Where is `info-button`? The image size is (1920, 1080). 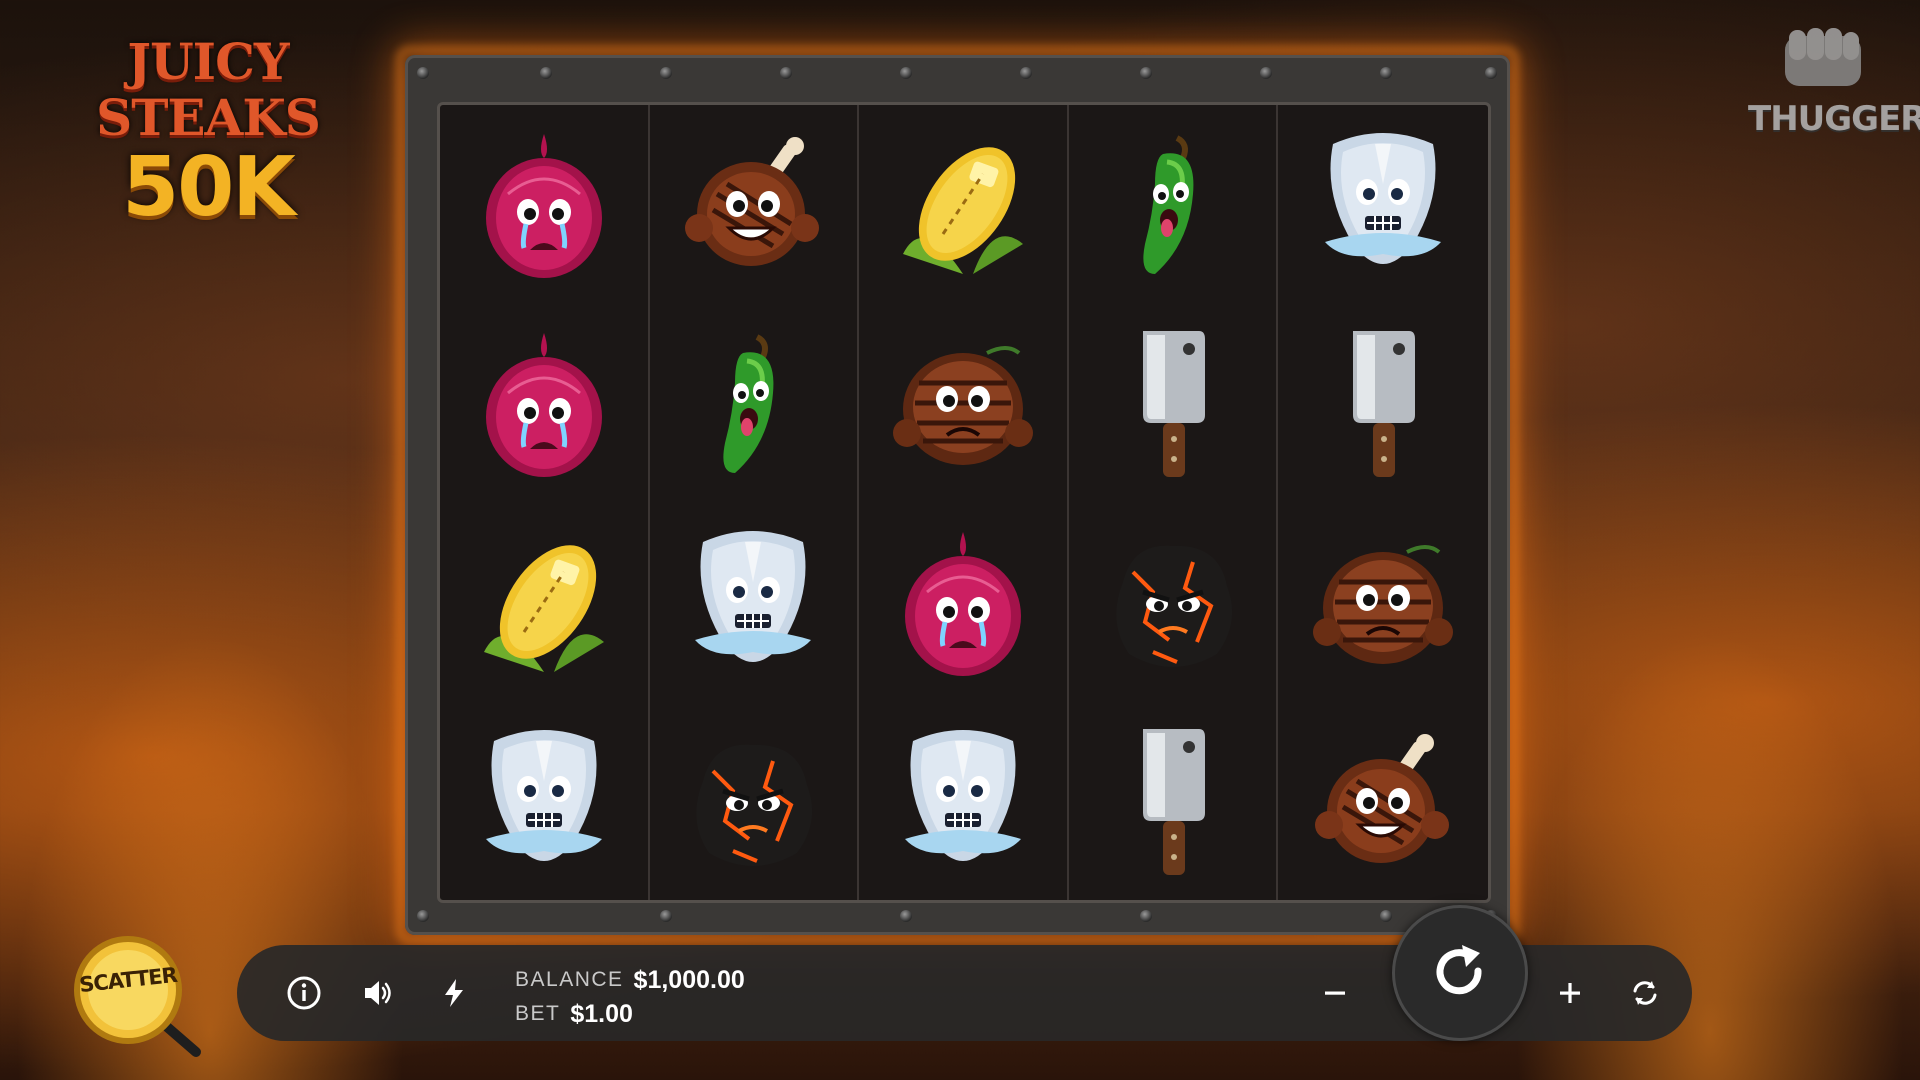 info-button is located at coordinates (304, 993).